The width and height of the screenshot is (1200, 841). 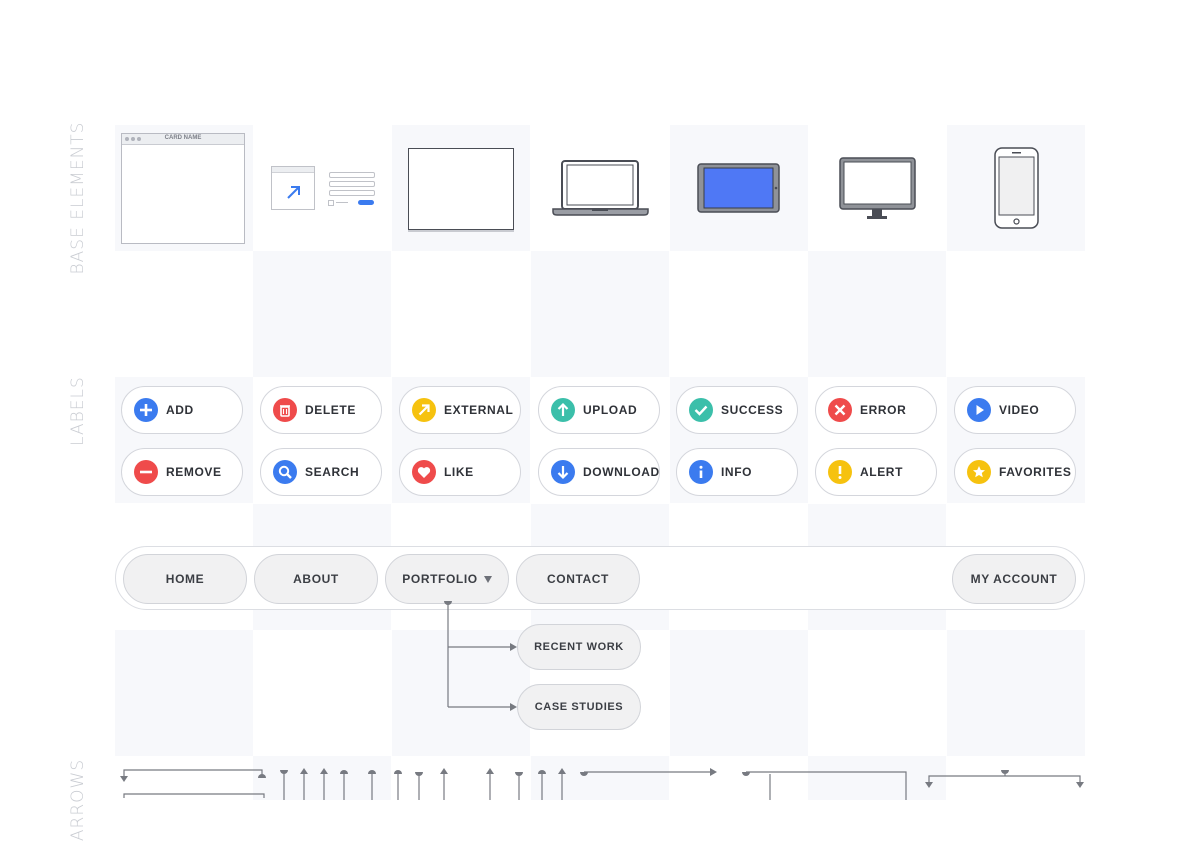 I want to click on label-button-remove: REMOVE, so click(x=182, y=472).